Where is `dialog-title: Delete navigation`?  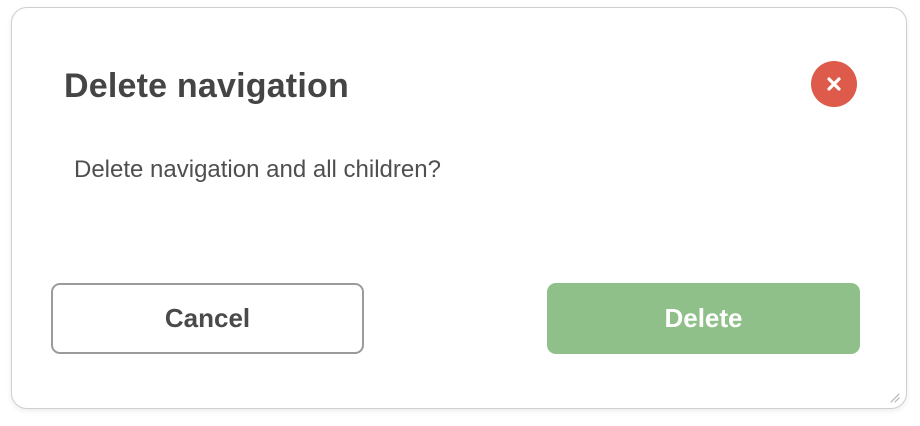 dialog-title: Delete navigation is located at coordinates (206, 86).